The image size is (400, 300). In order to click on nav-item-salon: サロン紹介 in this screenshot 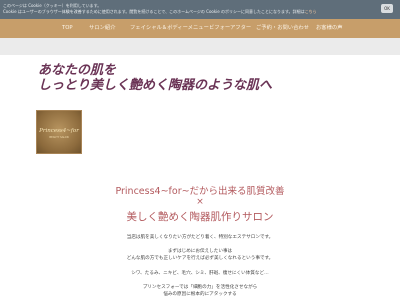, I will do `click(102, 28)`.